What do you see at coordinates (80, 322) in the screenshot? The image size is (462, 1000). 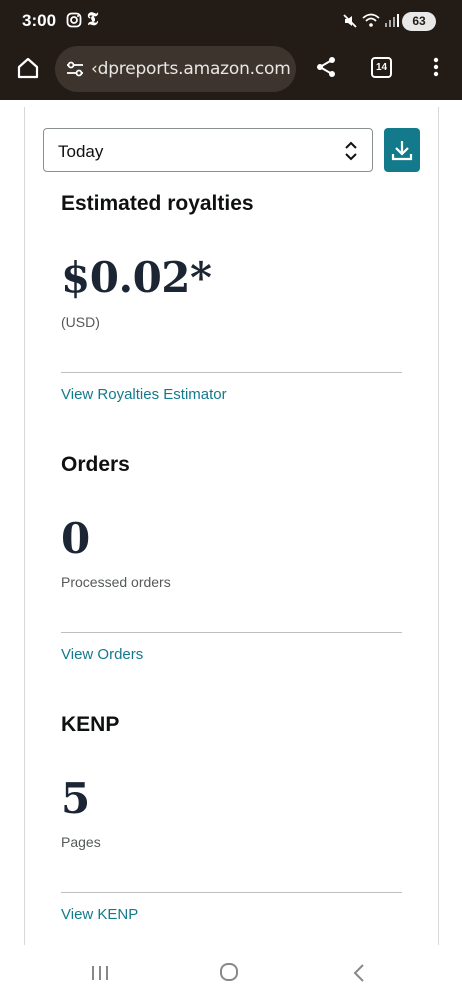 I see `royalties-currency: (USD)` at bounding box center [80, 322].